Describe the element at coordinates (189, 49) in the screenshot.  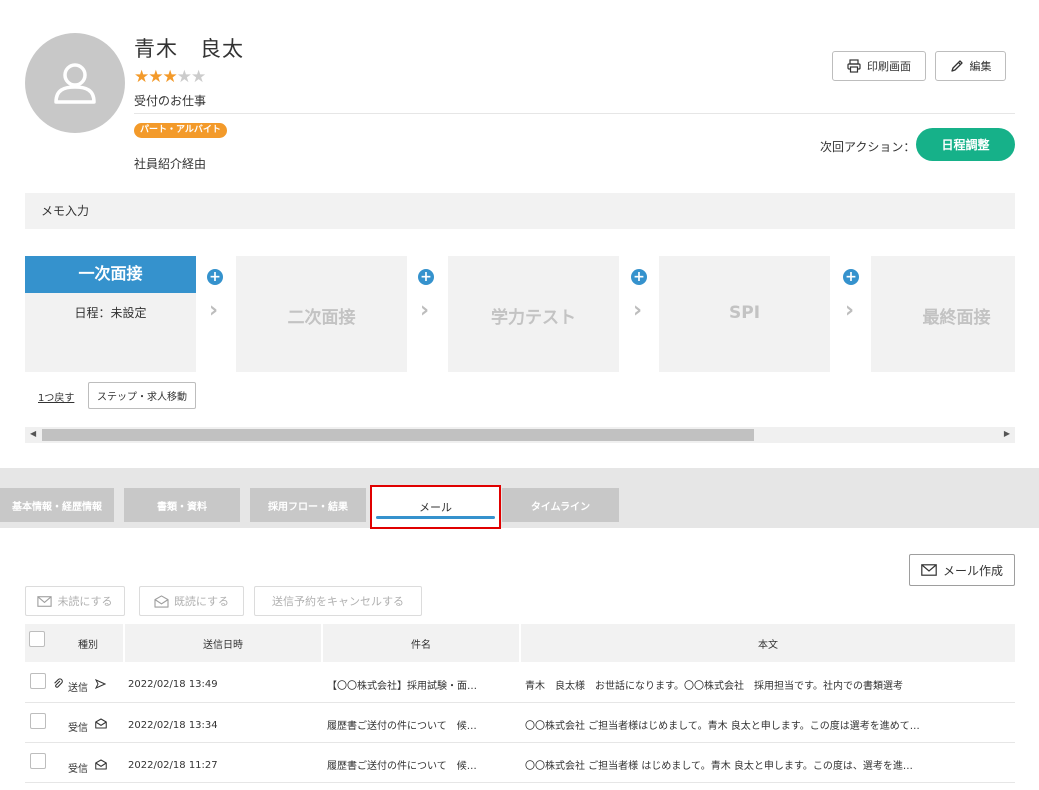
I see `candidate-name: 青木 良太` at that location.